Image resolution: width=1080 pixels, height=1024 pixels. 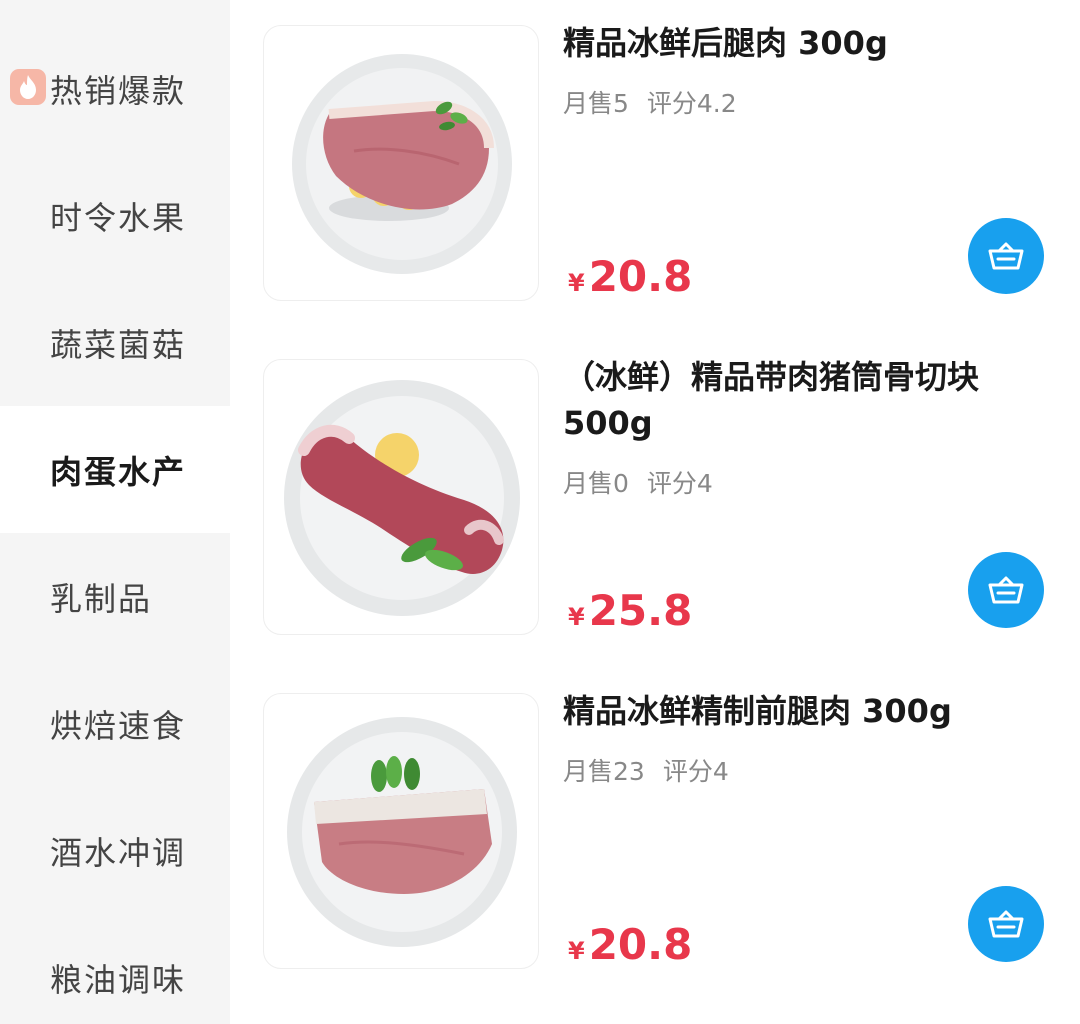 I want to click on sidebar-item-bakery-instant: 烘焙速食, so click(x=115, y=723).